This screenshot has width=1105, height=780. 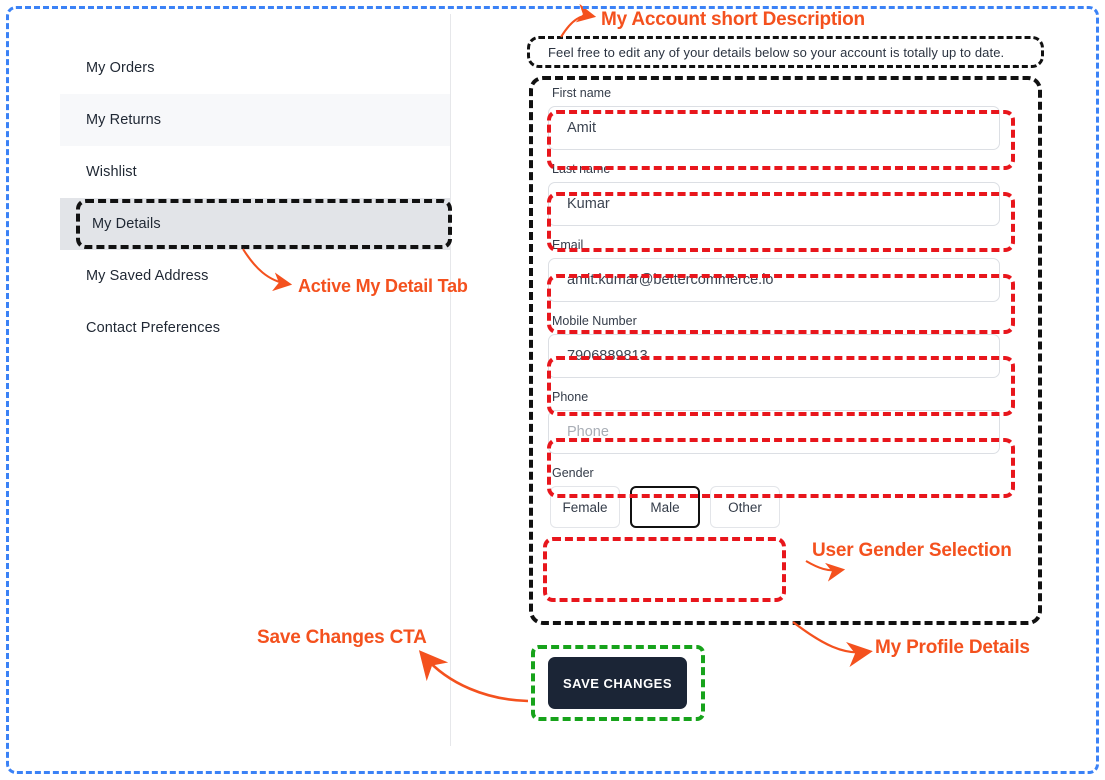 I want to click on gender-option-male: Male, so click(x=665, y=507).